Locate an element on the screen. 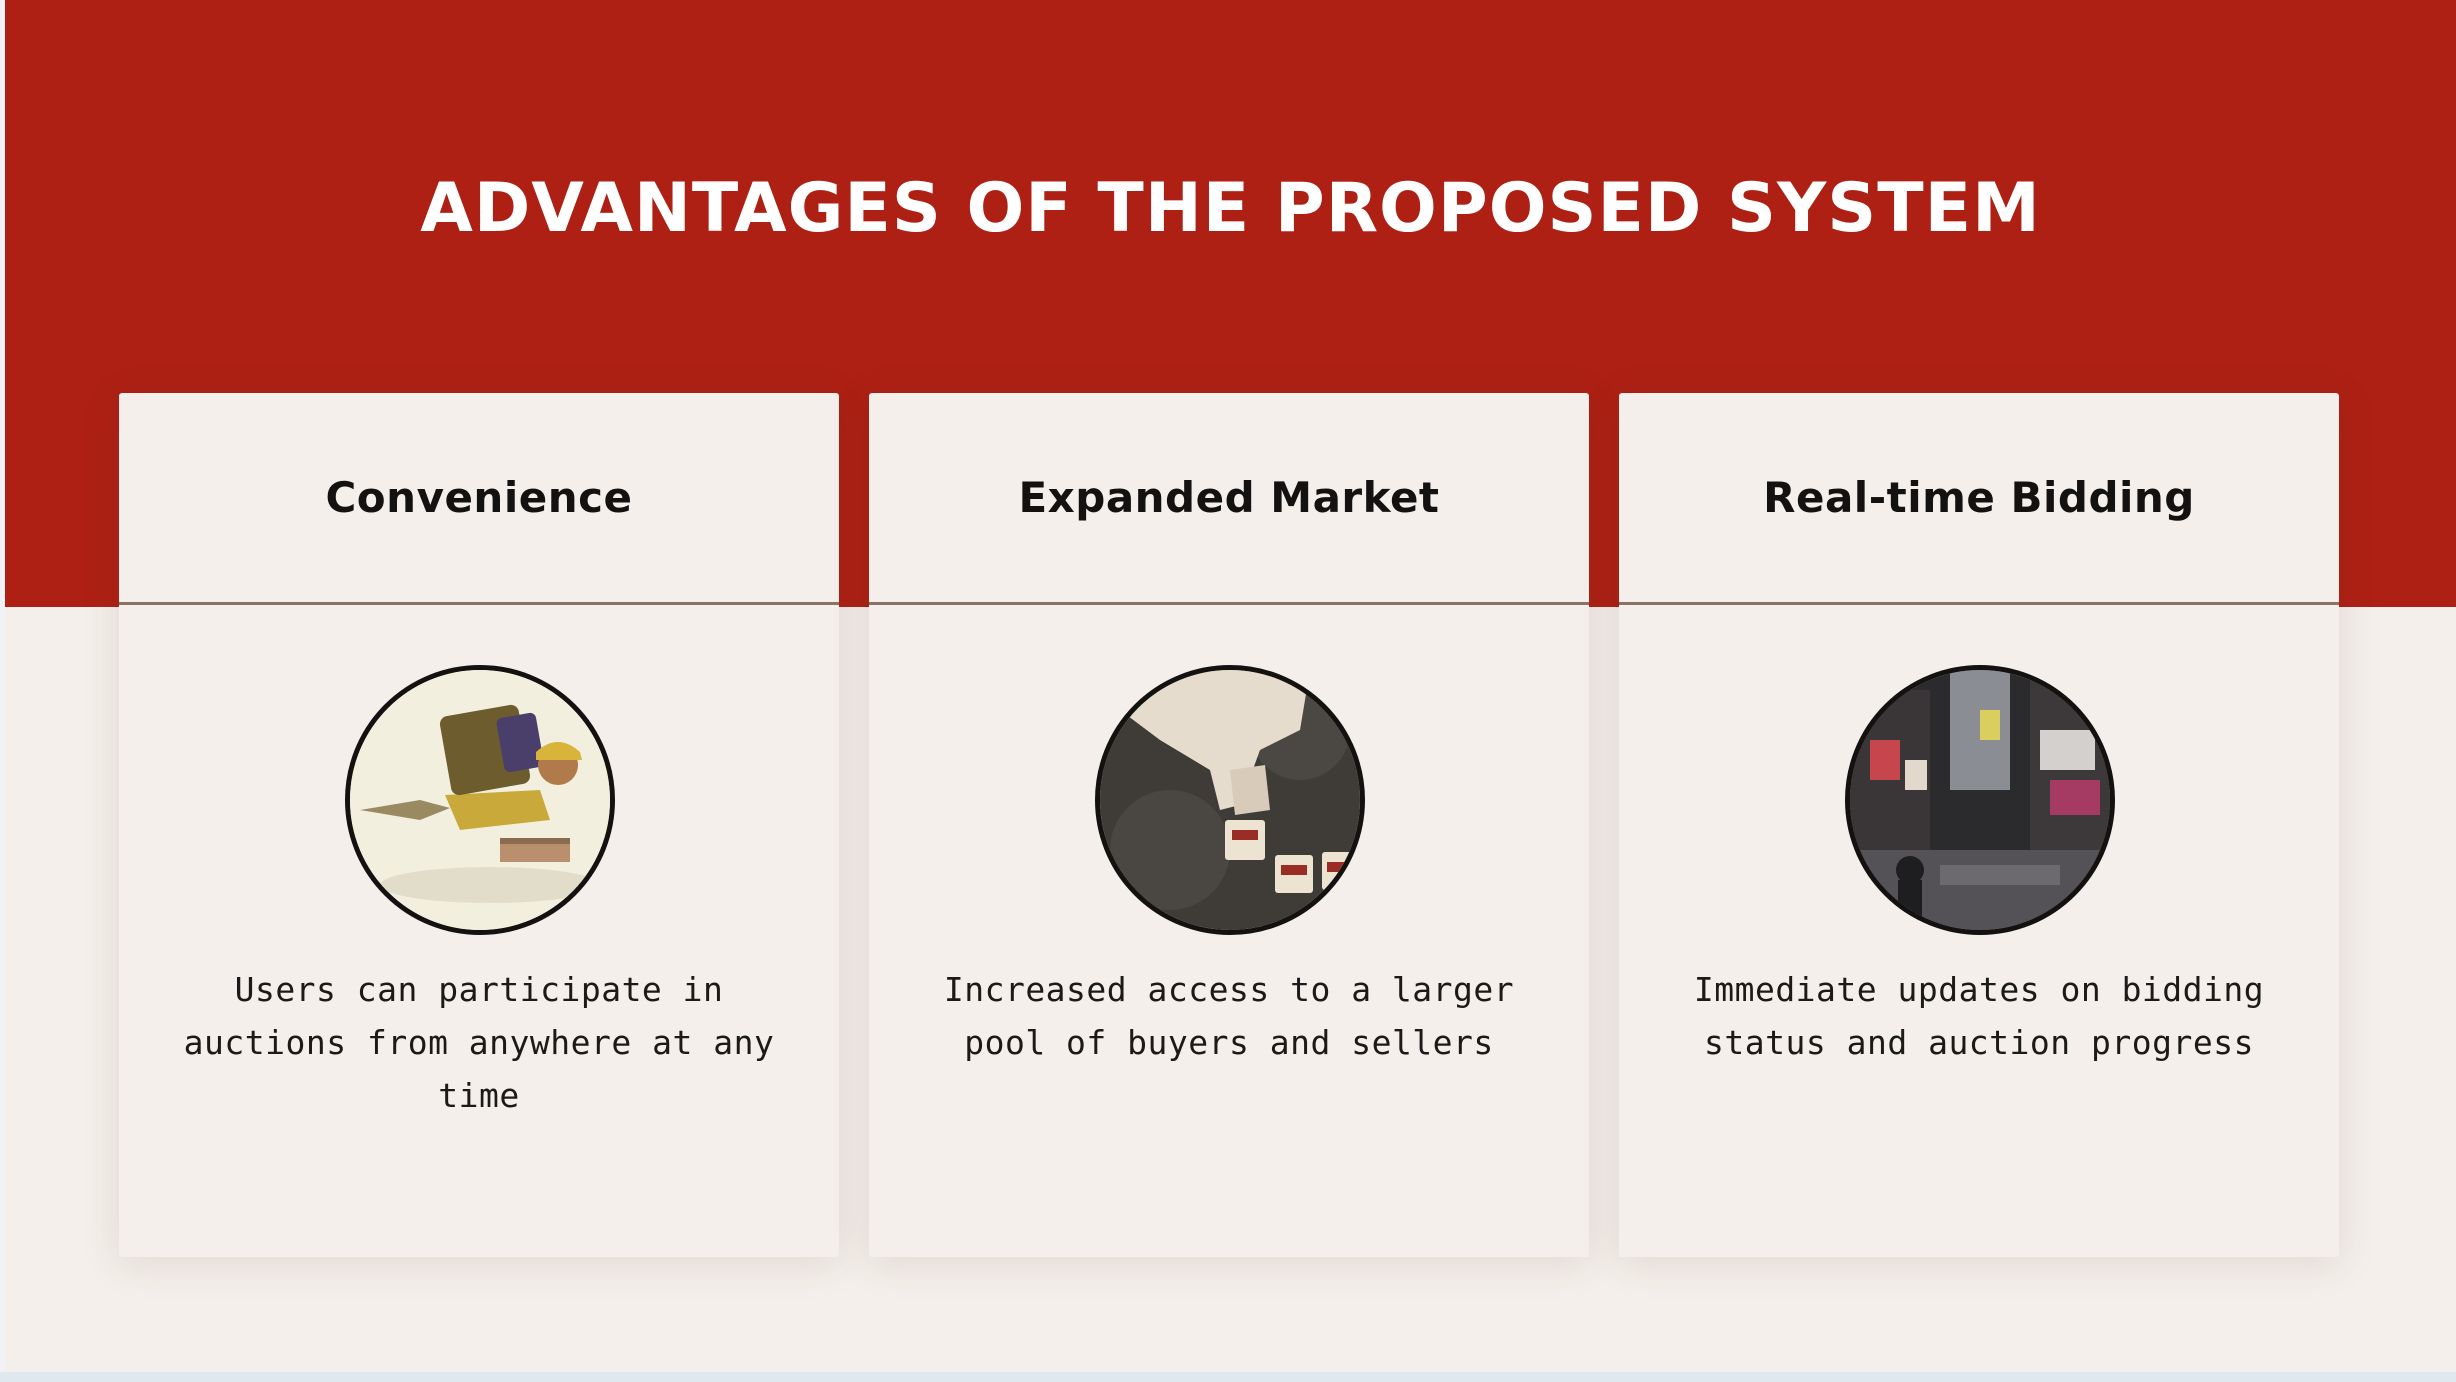 The width and height of the screenshot is (2456, 1382). hand-placing-store-blocks-icon is located at coordinates (1230, 800).